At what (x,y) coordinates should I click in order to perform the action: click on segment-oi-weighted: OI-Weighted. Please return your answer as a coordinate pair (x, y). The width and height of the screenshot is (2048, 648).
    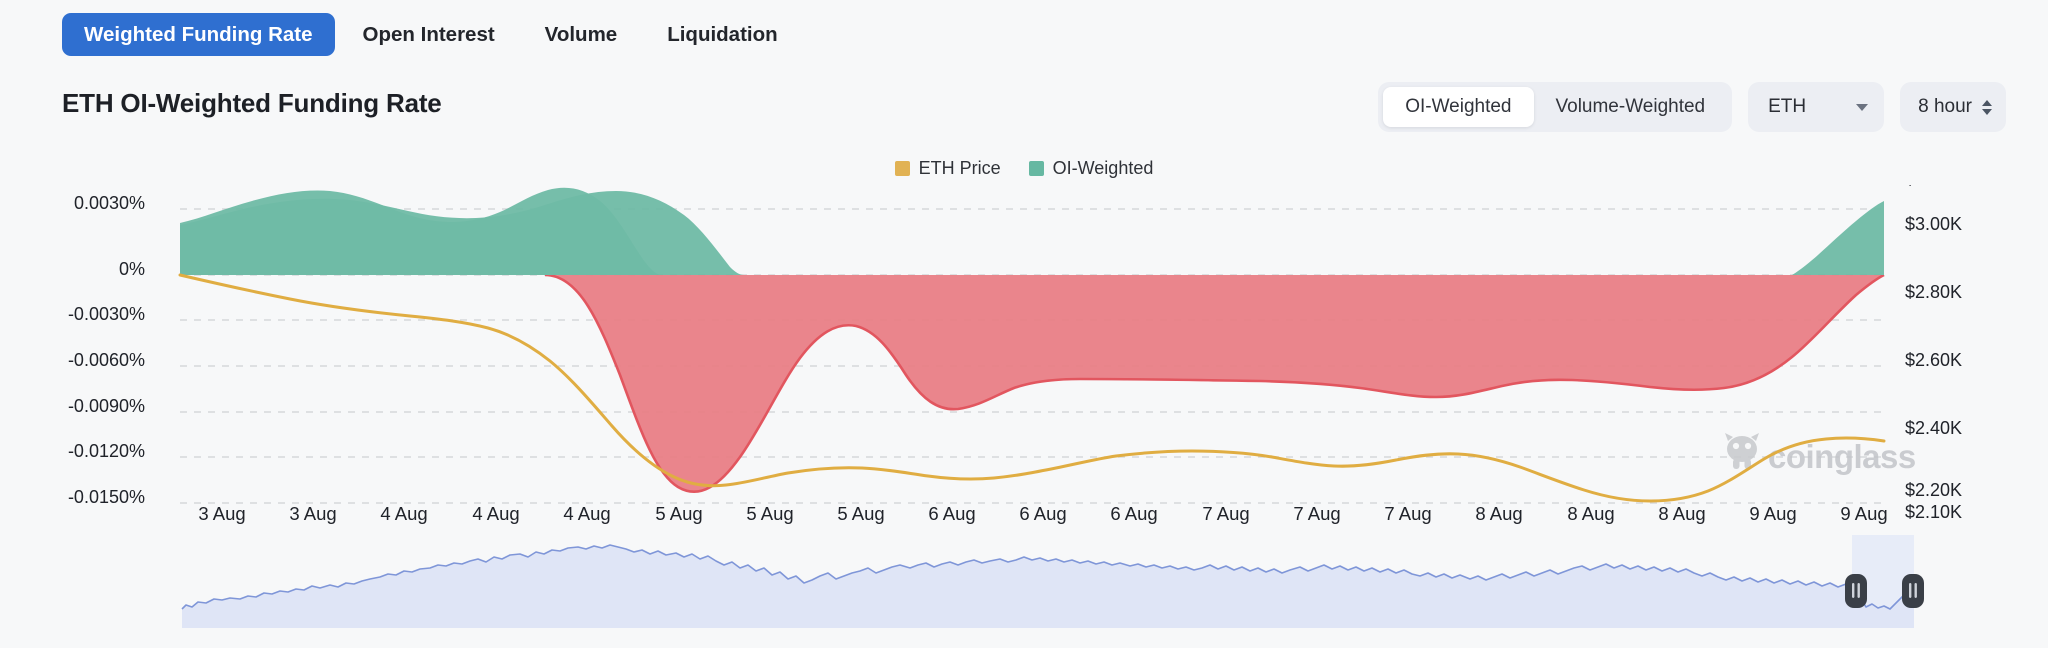
    Looking at the image, I should click on (1458, 107).